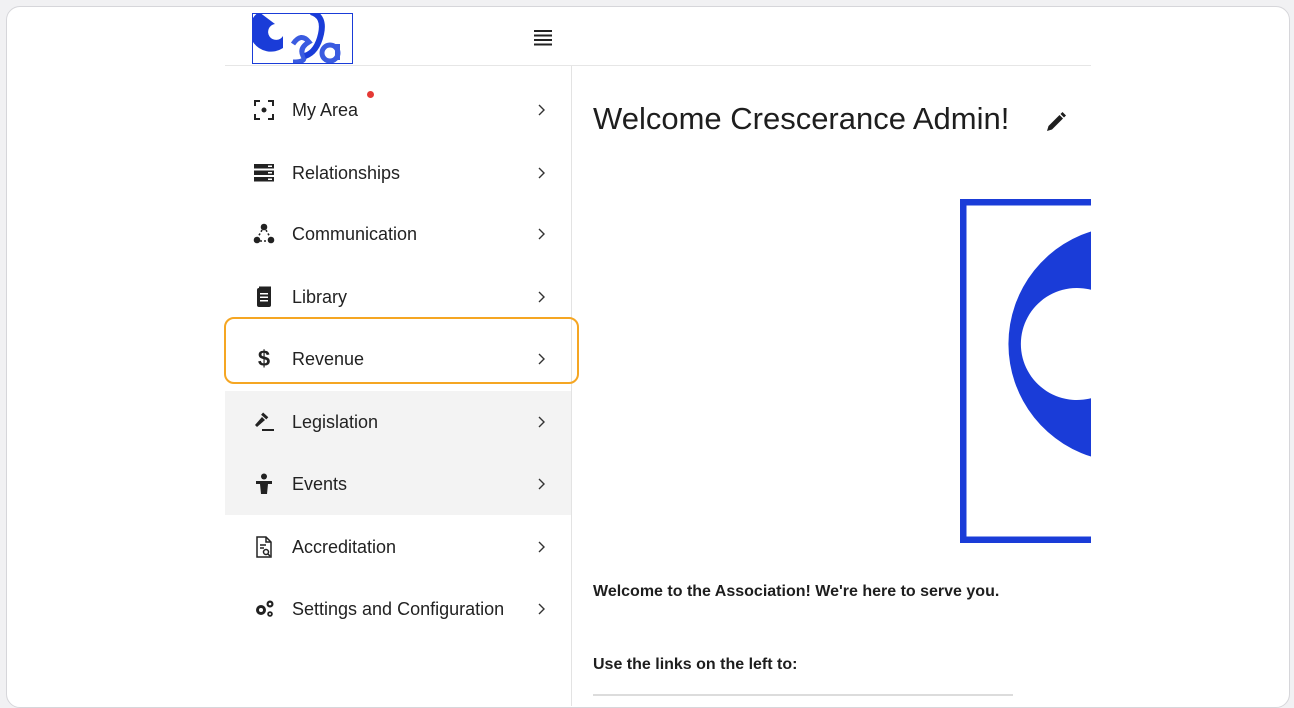 The width and height of the screenshot is (1294, 708). Describe the element at coordinates (264, 110) in the screenshot. I see `focus-frame-icon` at that location.